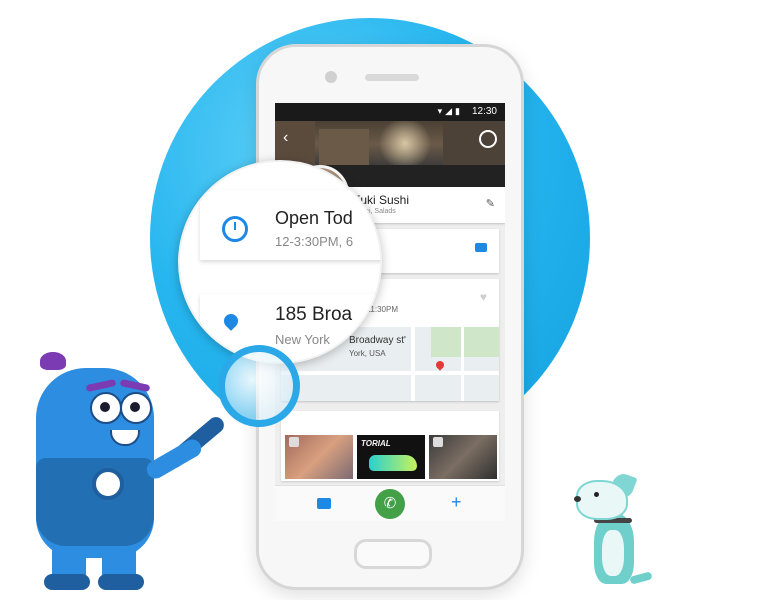 This screenshot has height=600, width=772. I want to click on edit-icon: ✎, so click(490, 203).